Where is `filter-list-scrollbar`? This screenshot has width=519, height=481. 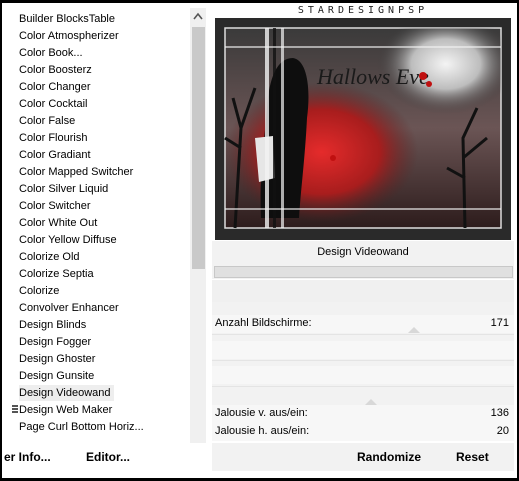
filter-list-scrollbar is located at coordinates (198, 226).